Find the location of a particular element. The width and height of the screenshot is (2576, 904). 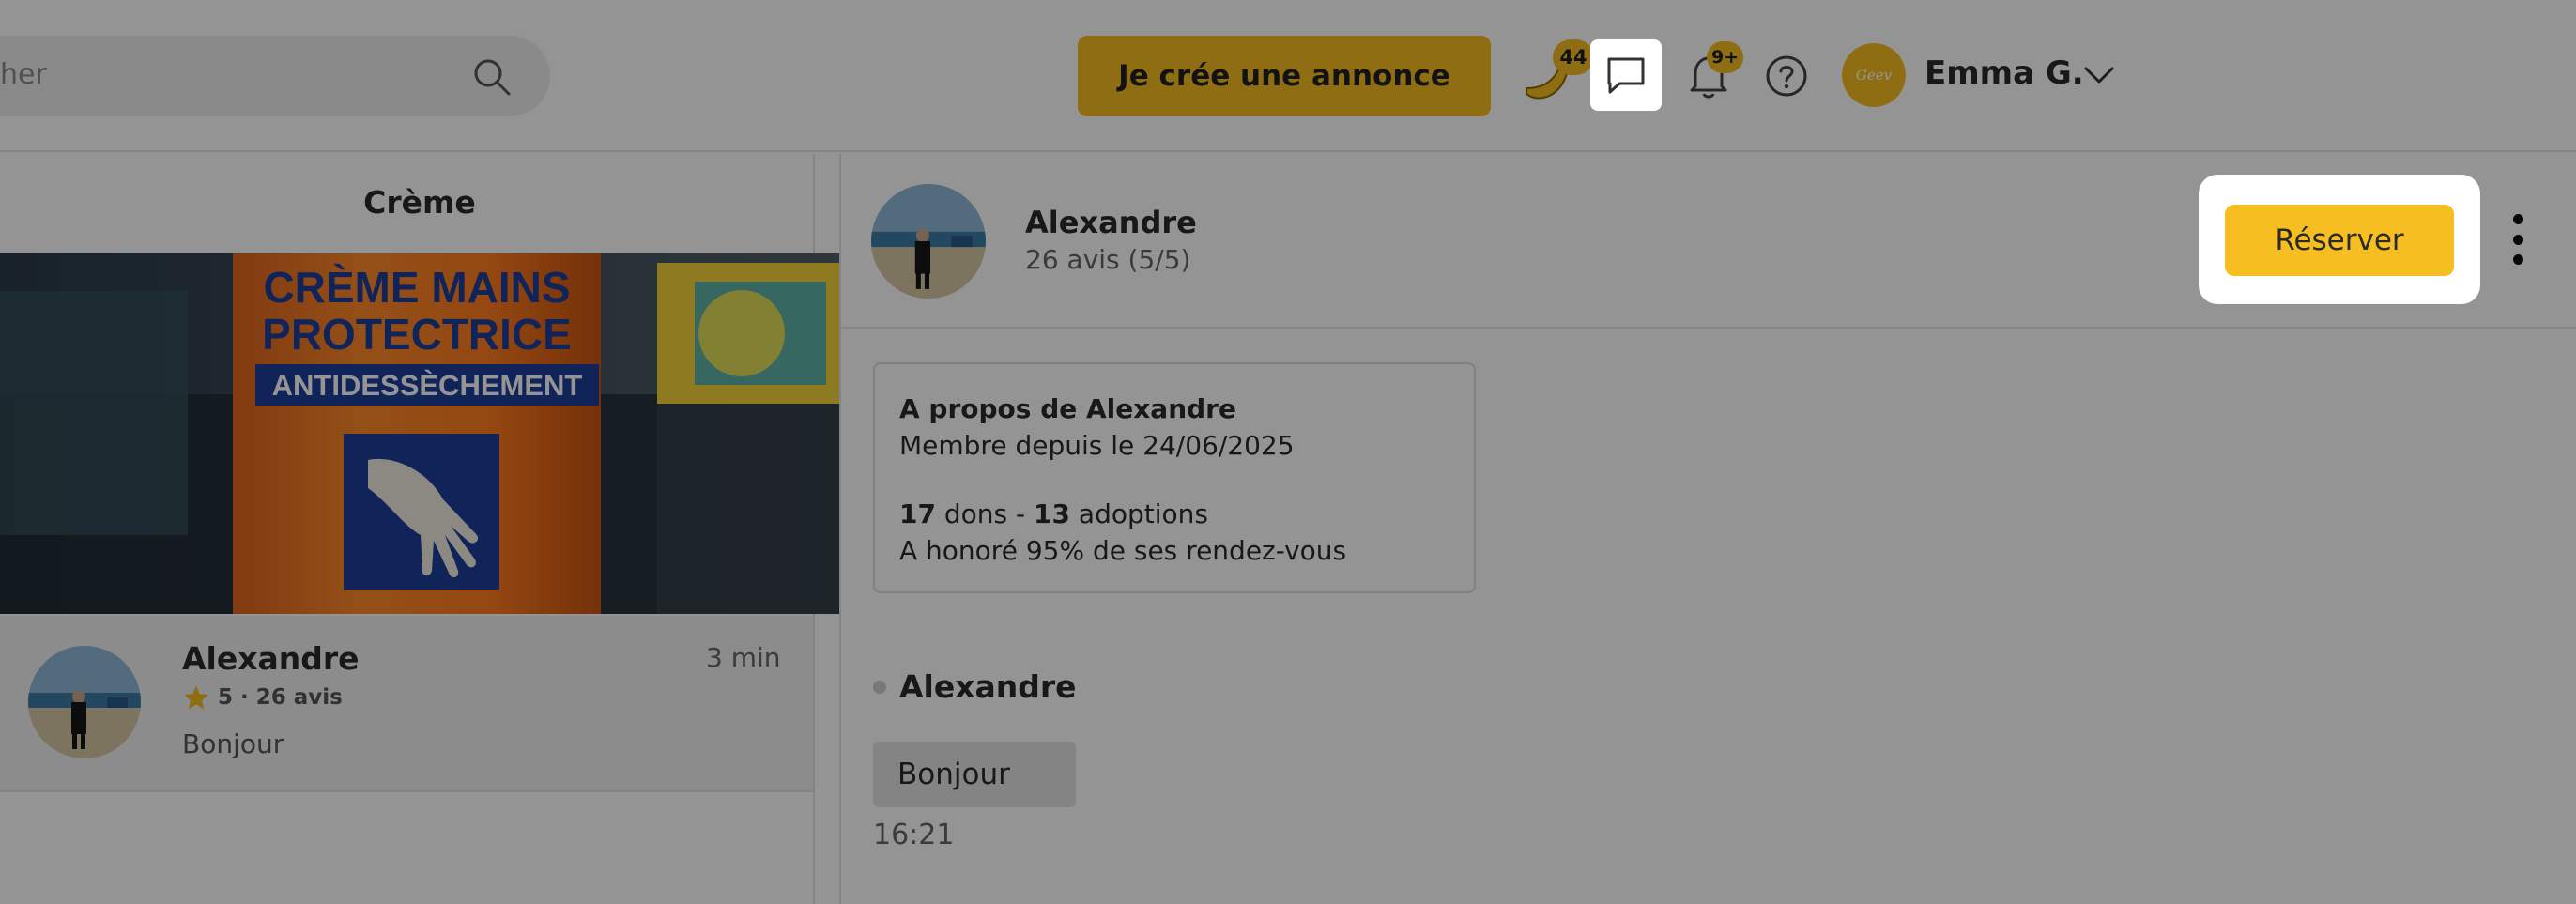

conversation-preview: Bonjour is located at coordinates (233, 743).